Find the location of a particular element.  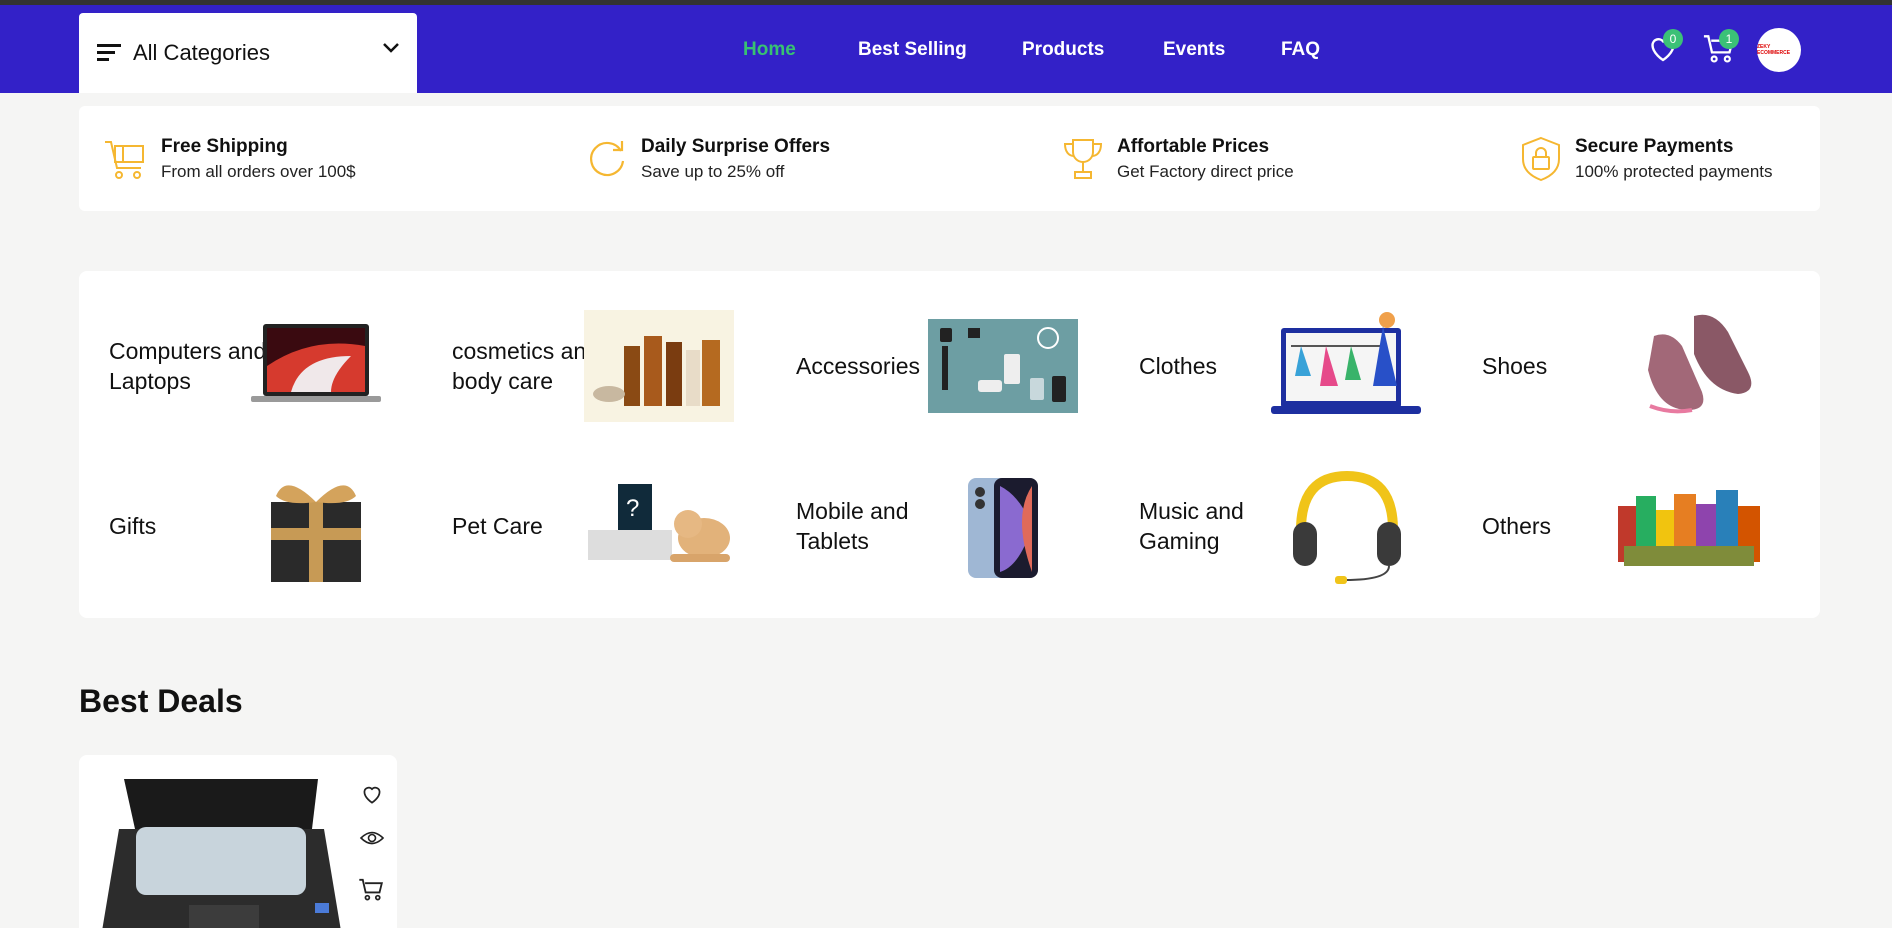

trophy-icon is located at coordinates (1083, 158).